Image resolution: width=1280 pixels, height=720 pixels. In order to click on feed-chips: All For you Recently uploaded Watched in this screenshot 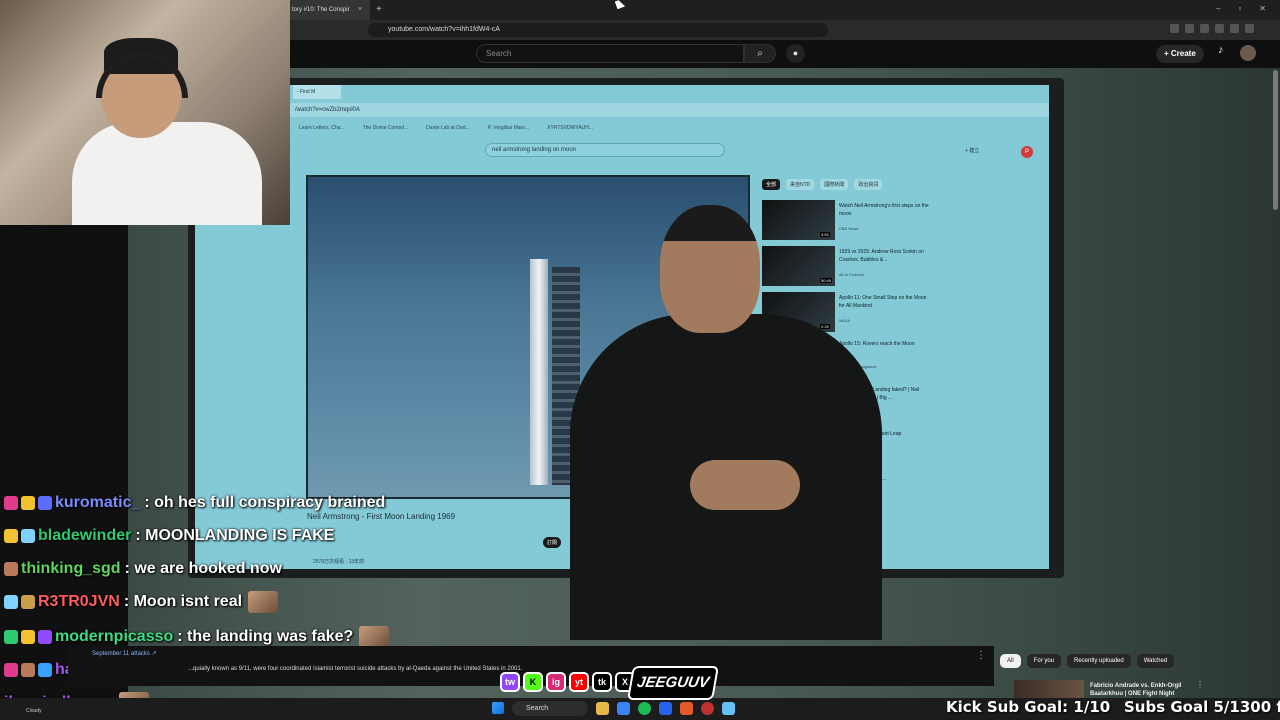, I will do `click(1087, 661)`.